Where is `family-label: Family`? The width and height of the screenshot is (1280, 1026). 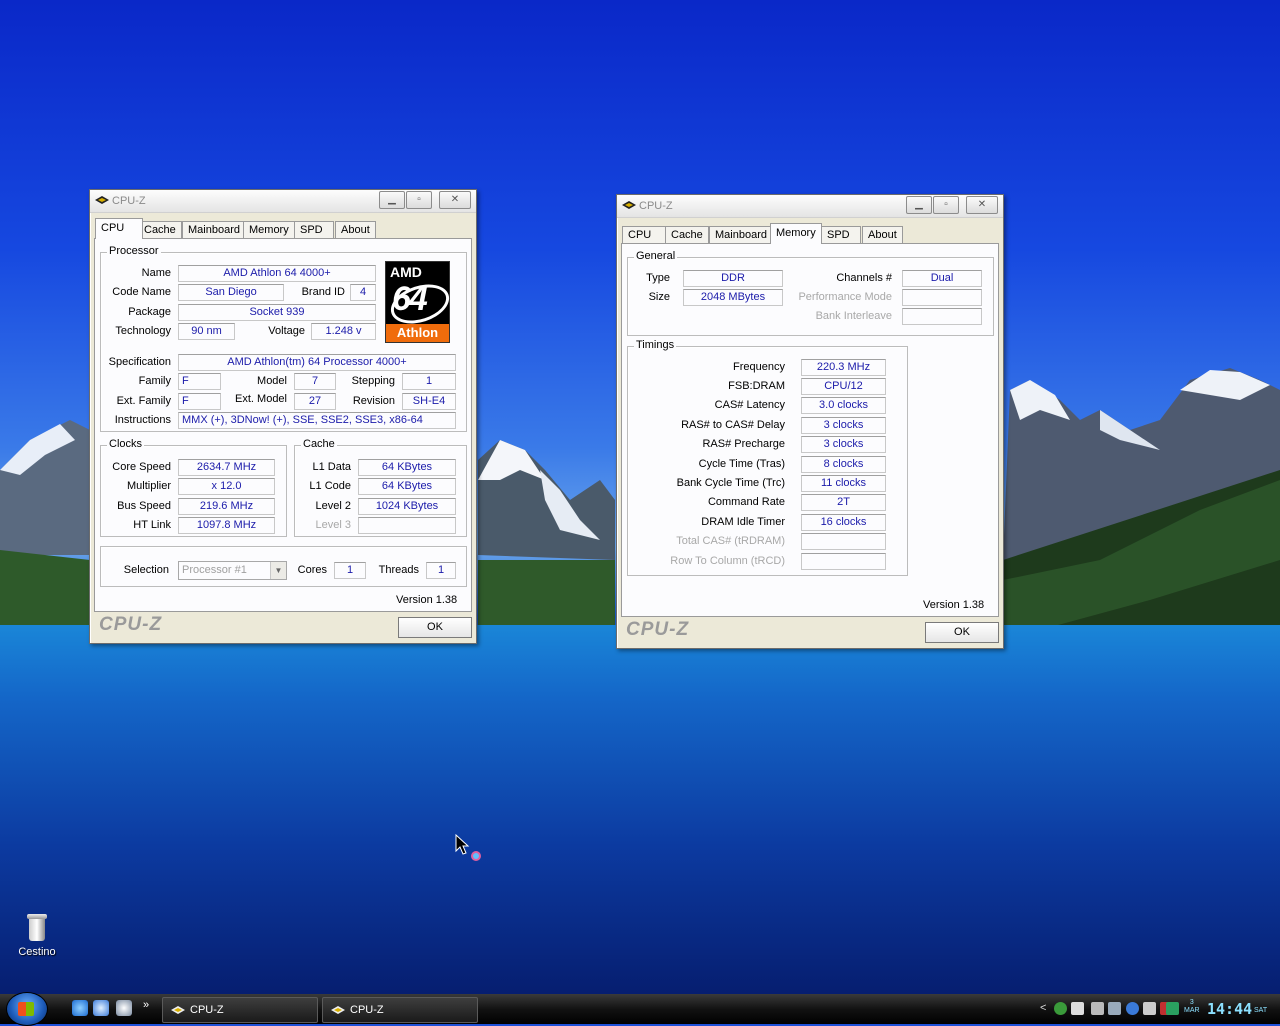 family-label: Family is located at coordinates (154, 381).